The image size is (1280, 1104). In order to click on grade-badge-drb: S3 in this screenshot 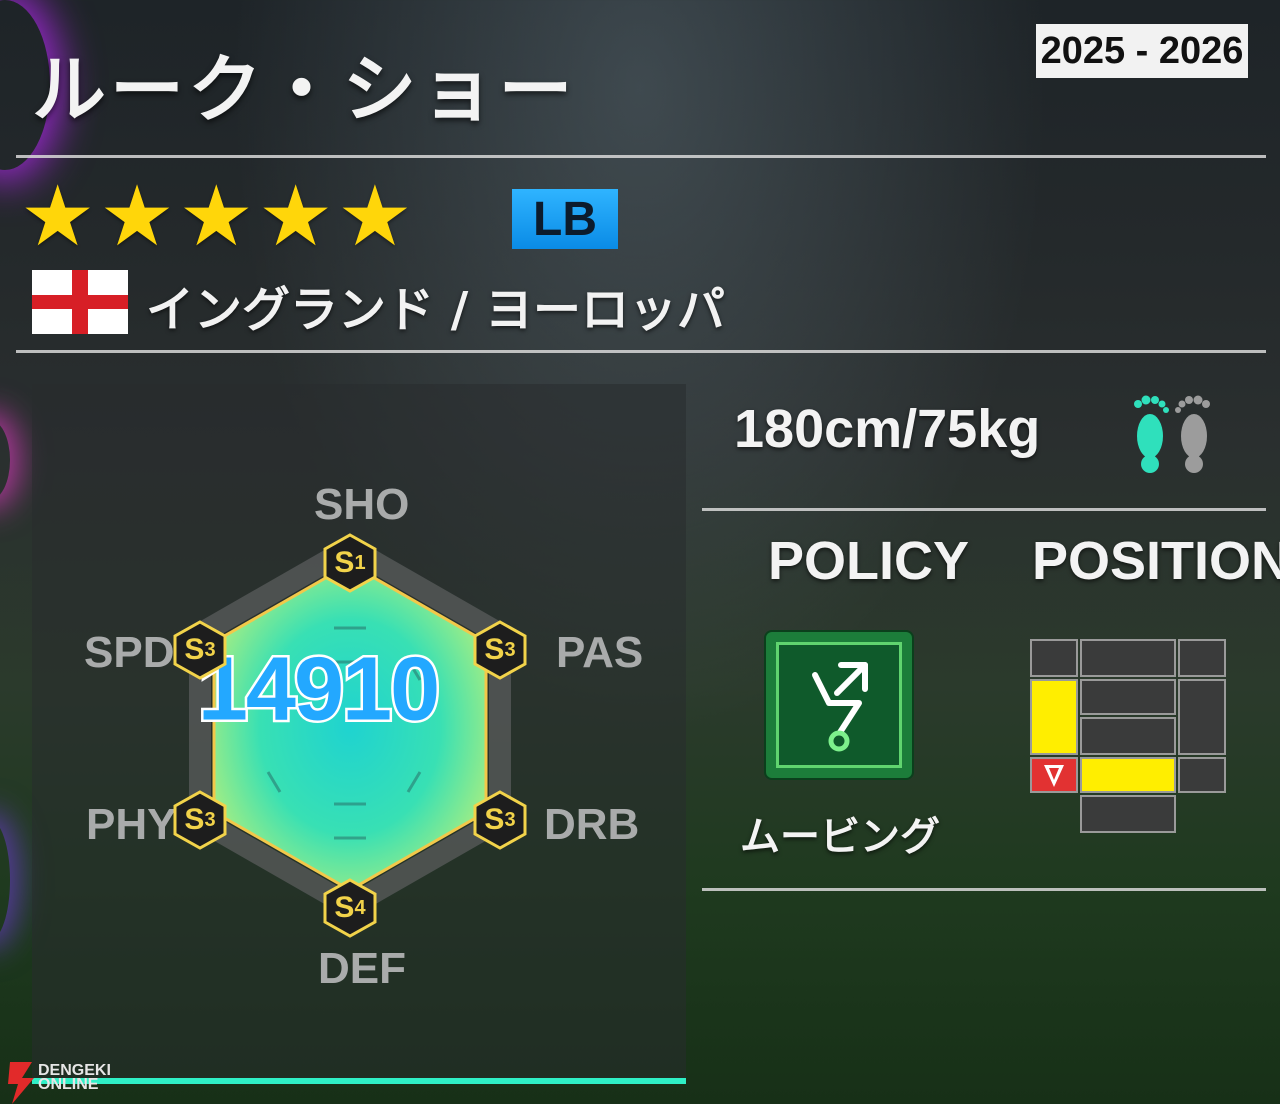, I will do `click(500, 820)`.